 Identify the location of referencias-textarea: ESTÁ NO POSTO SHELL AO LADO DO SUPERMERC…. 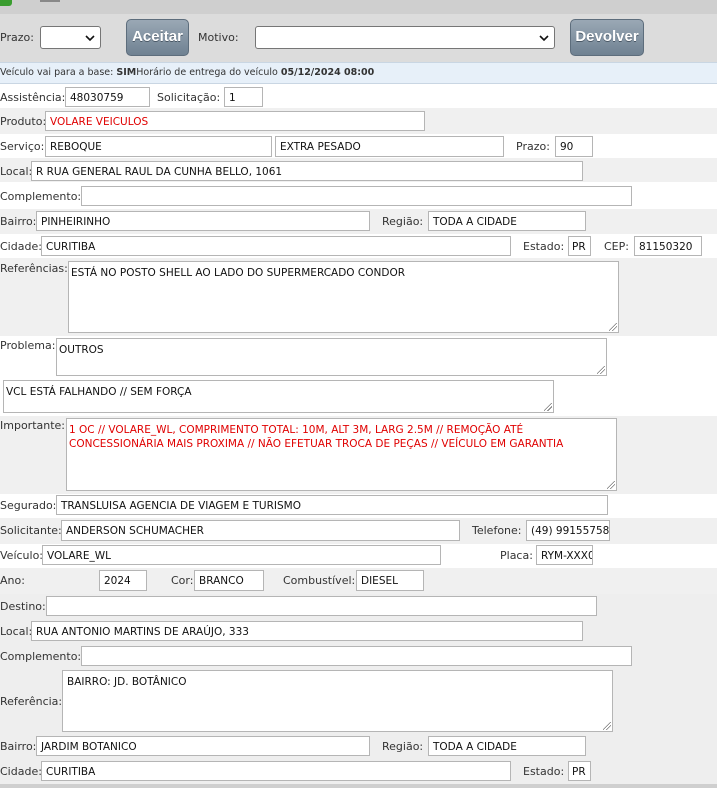
(343, 297).